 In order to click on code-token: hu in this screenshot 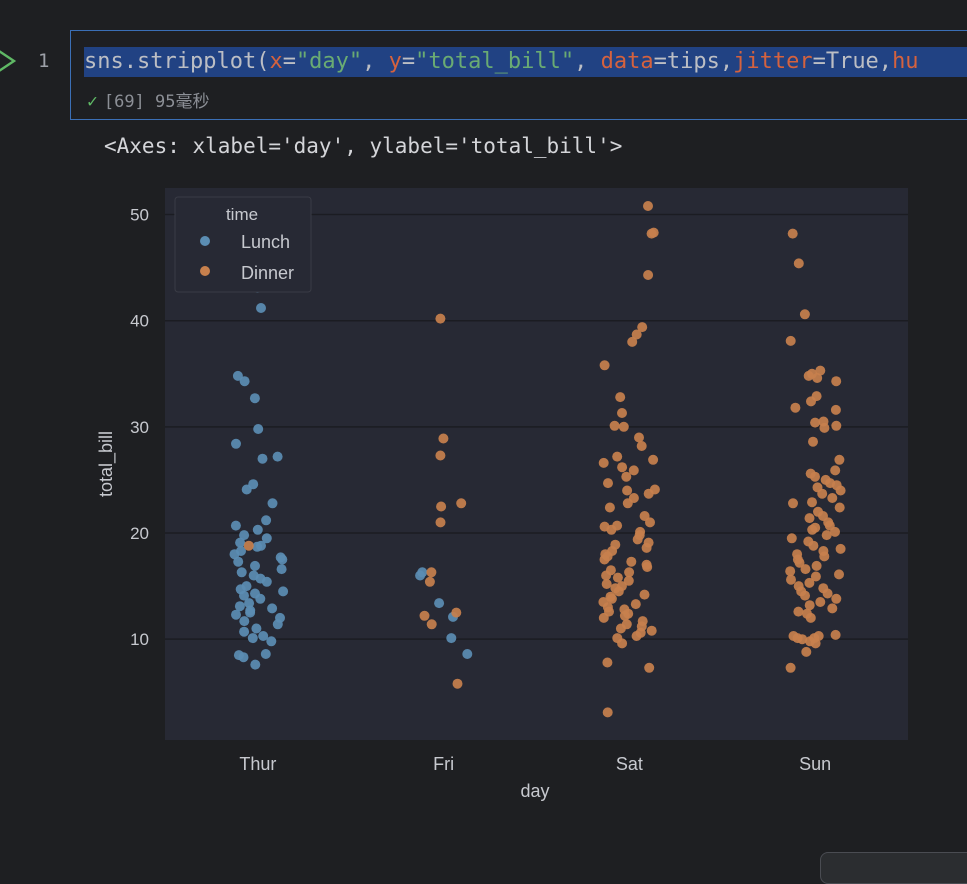, I will do `click(905, 61)`.